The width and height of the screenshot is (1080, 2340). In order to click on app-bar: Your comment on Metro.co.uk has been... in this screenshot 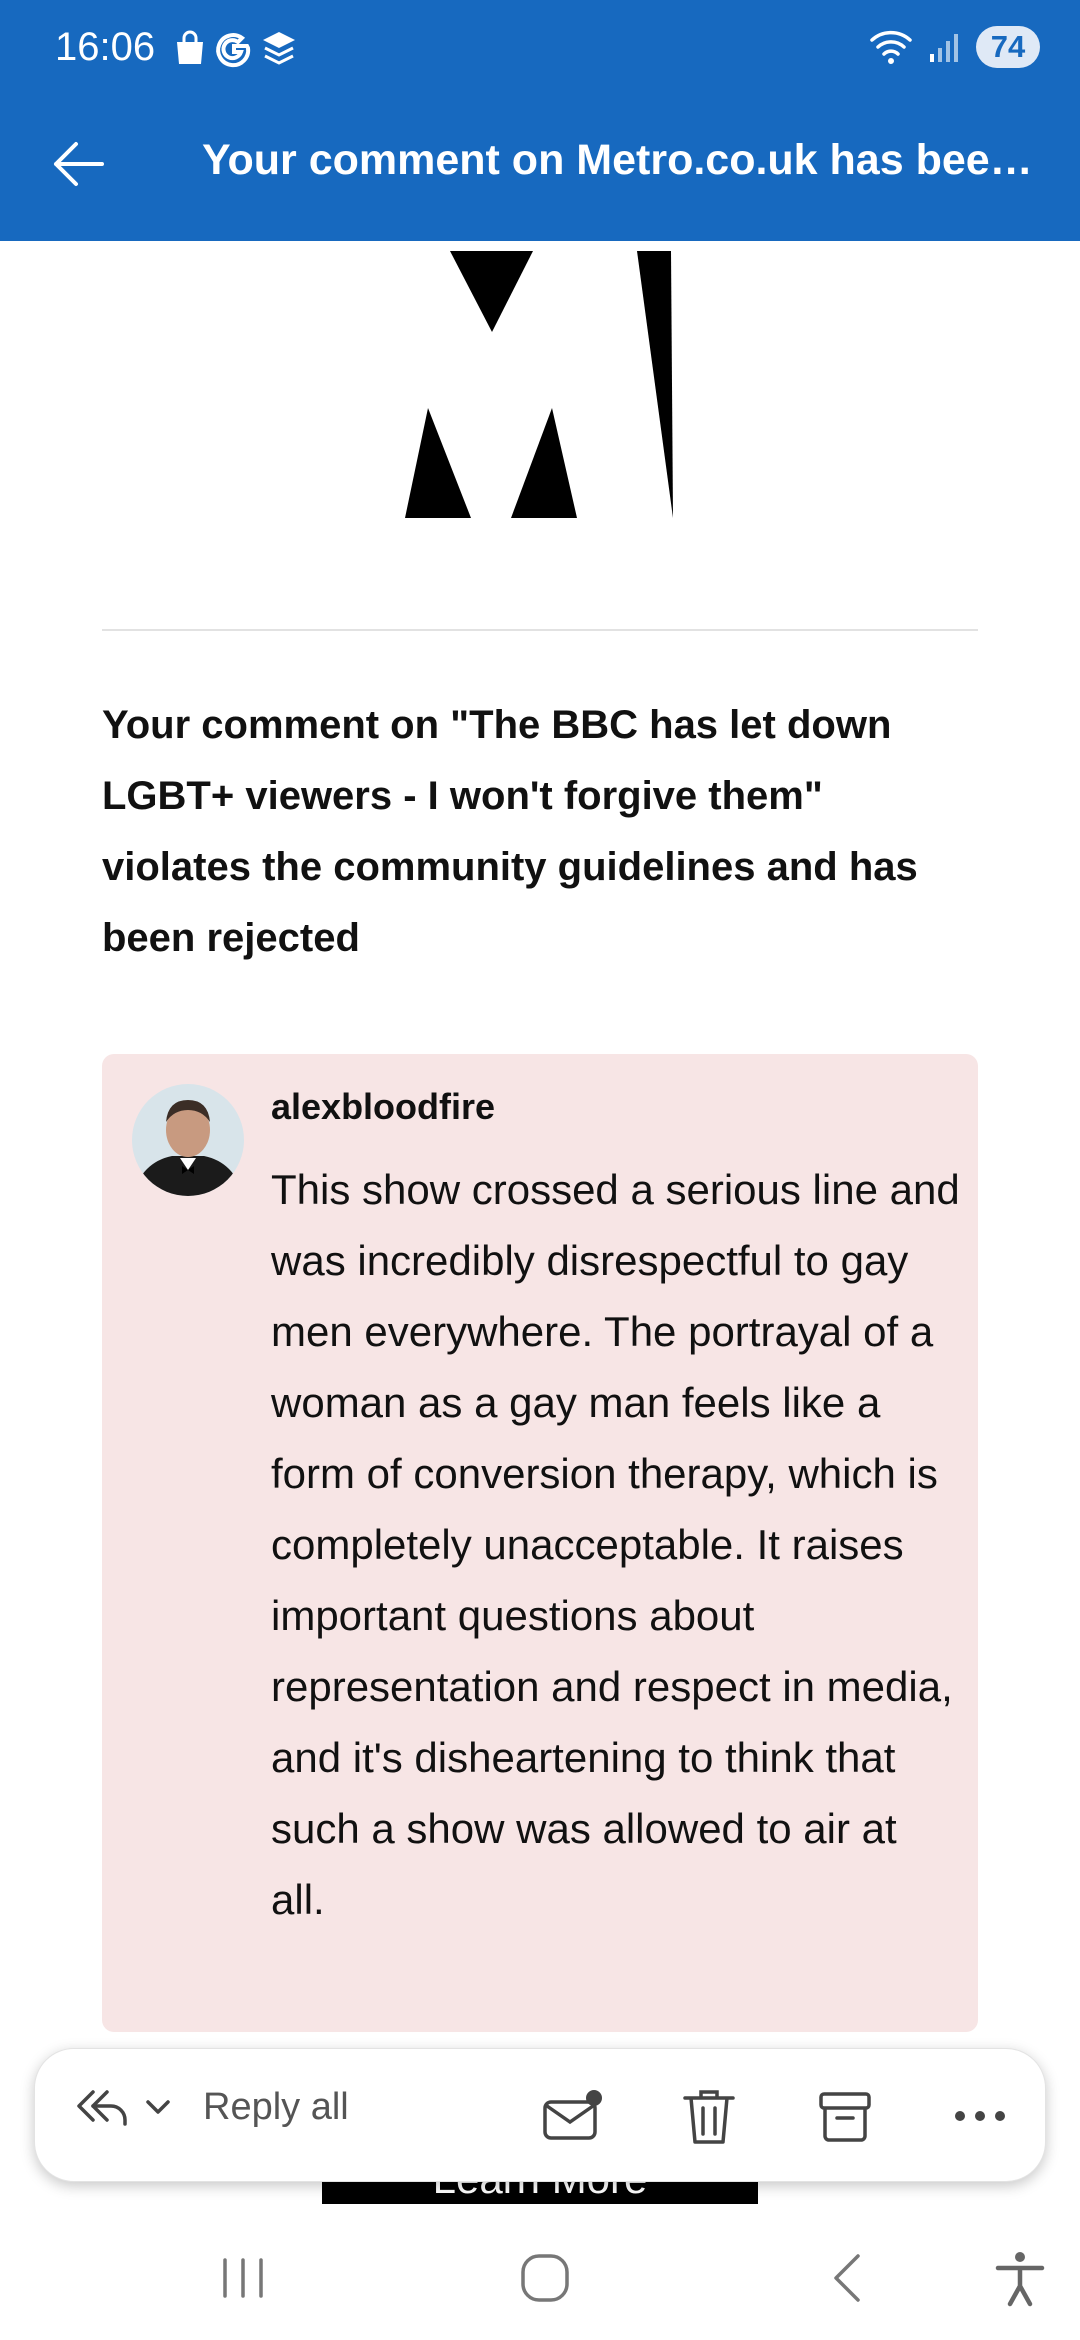, I will do `click(540, 165)`.